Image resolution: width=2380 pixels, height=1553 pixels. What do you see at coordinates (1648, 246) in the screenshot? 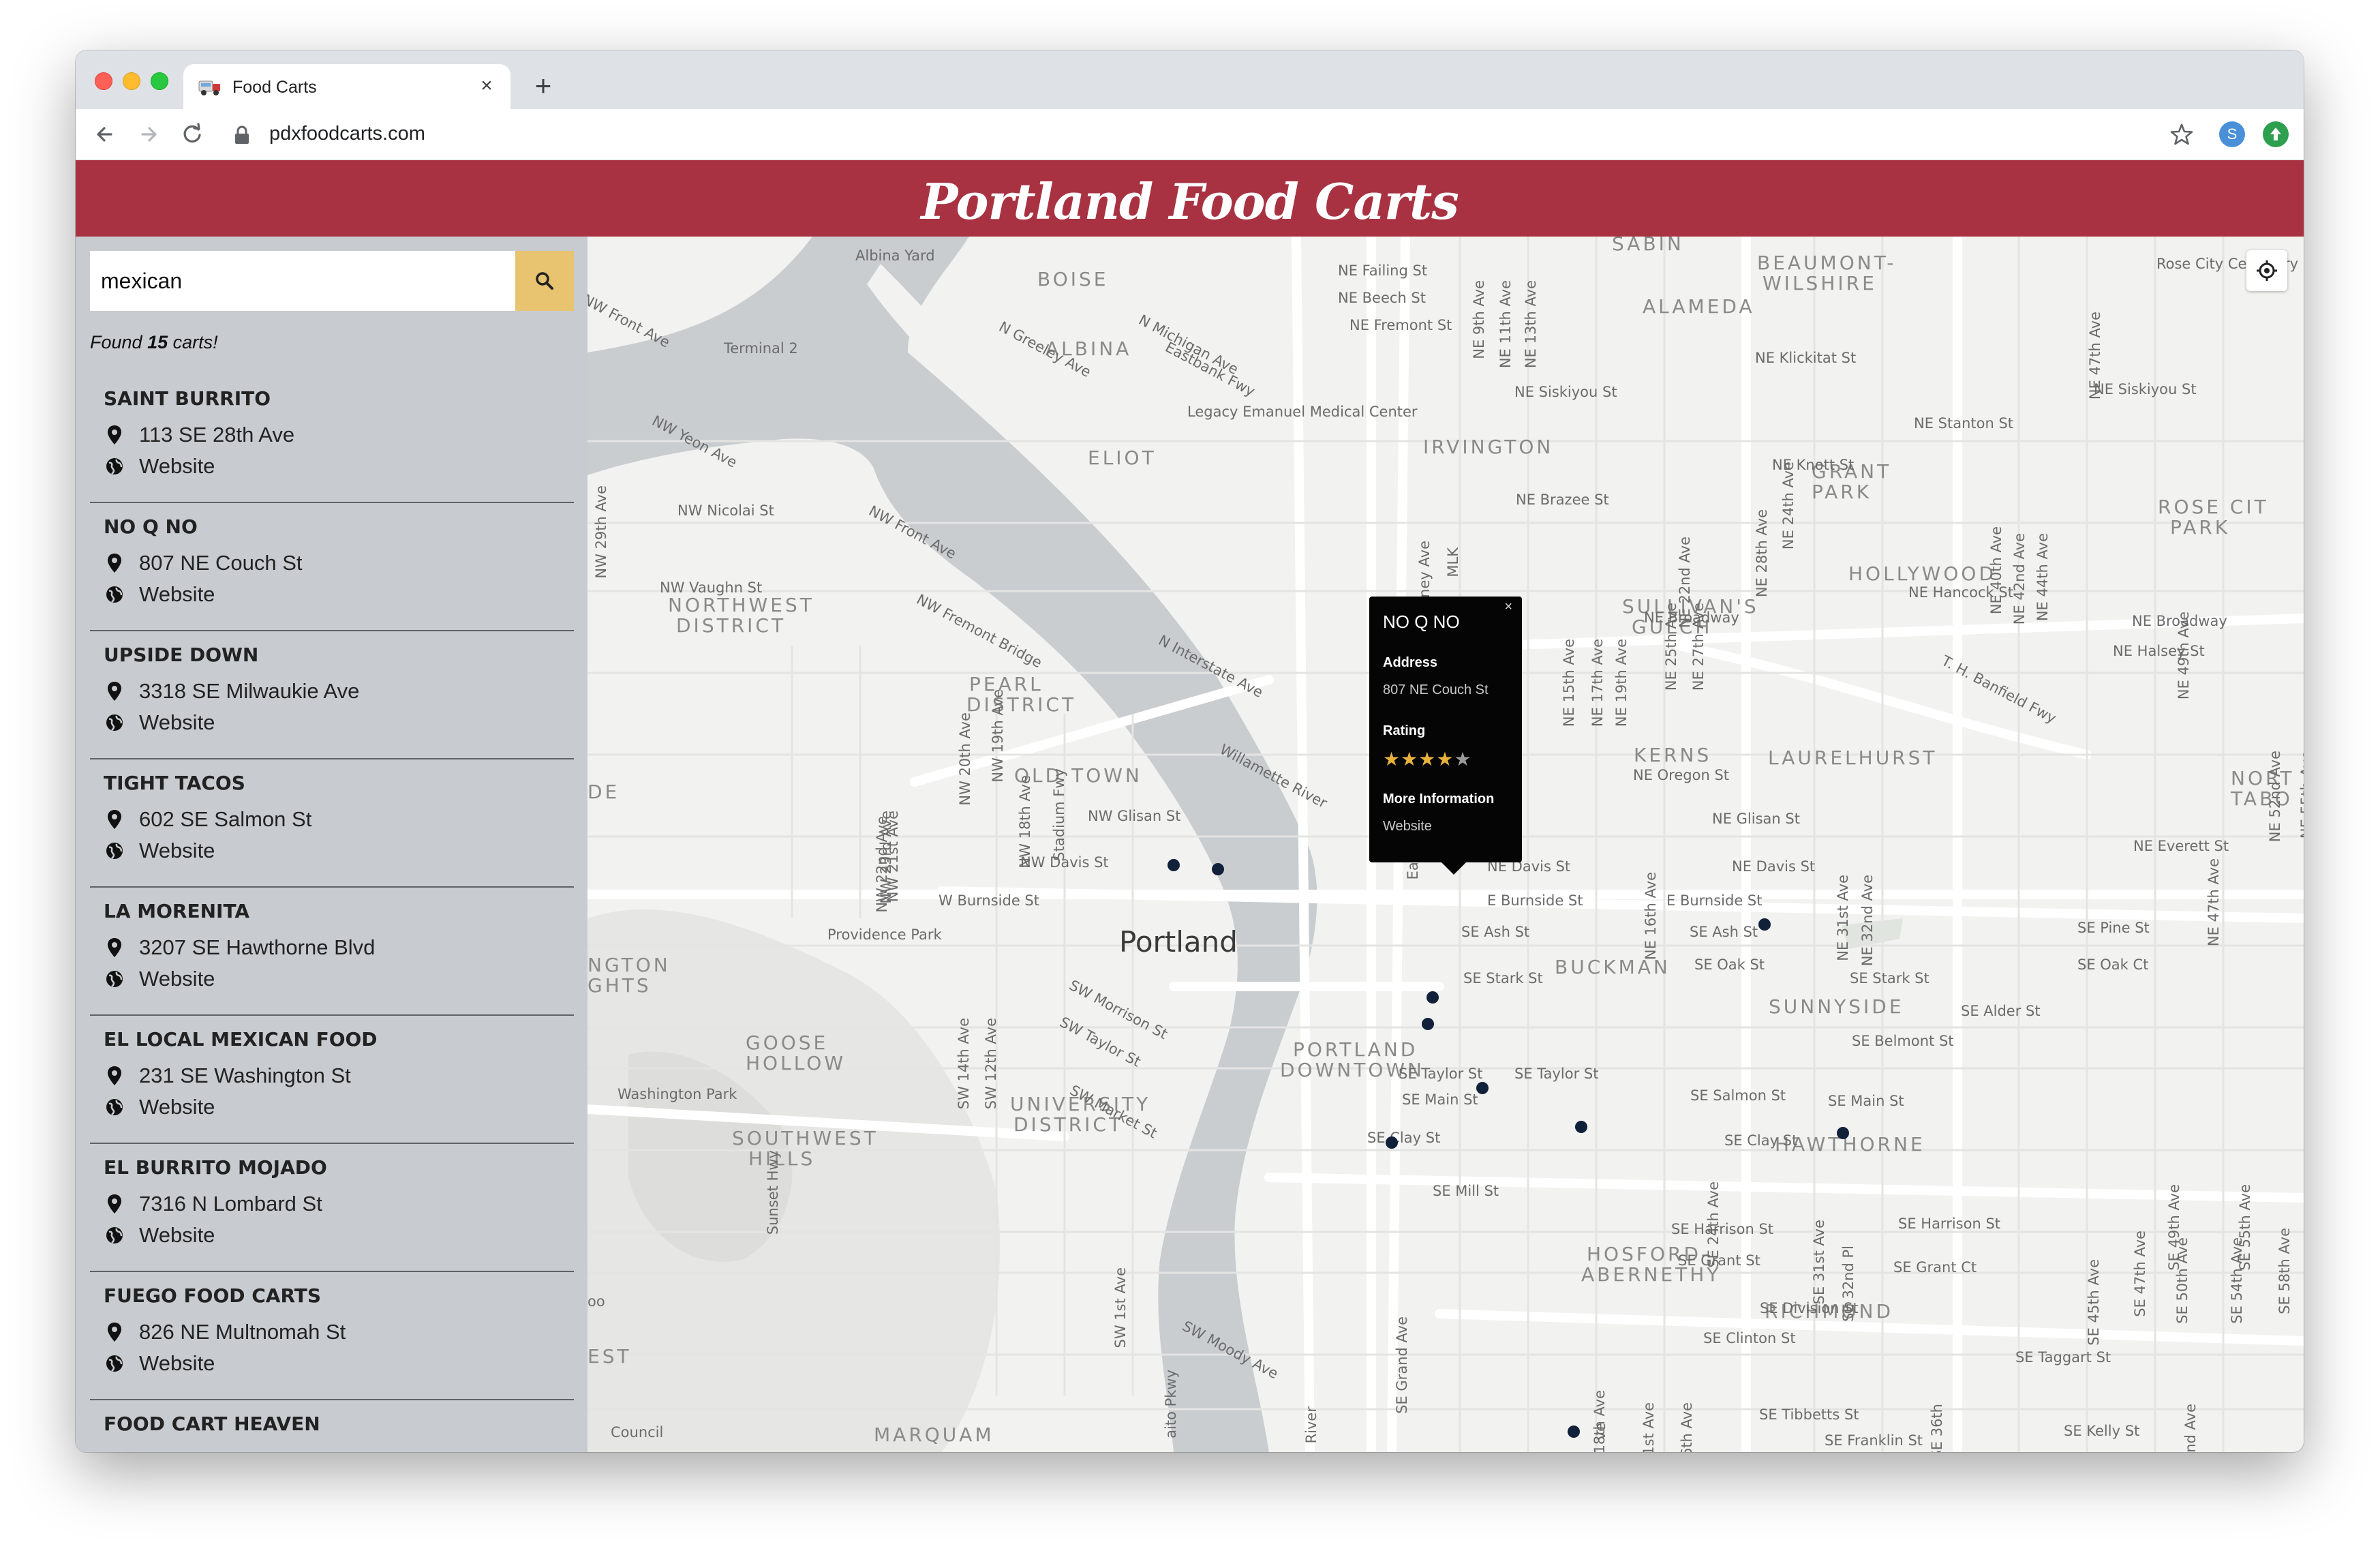
I see `map-district-label: SABIN` at bounding box center [1648, 246].